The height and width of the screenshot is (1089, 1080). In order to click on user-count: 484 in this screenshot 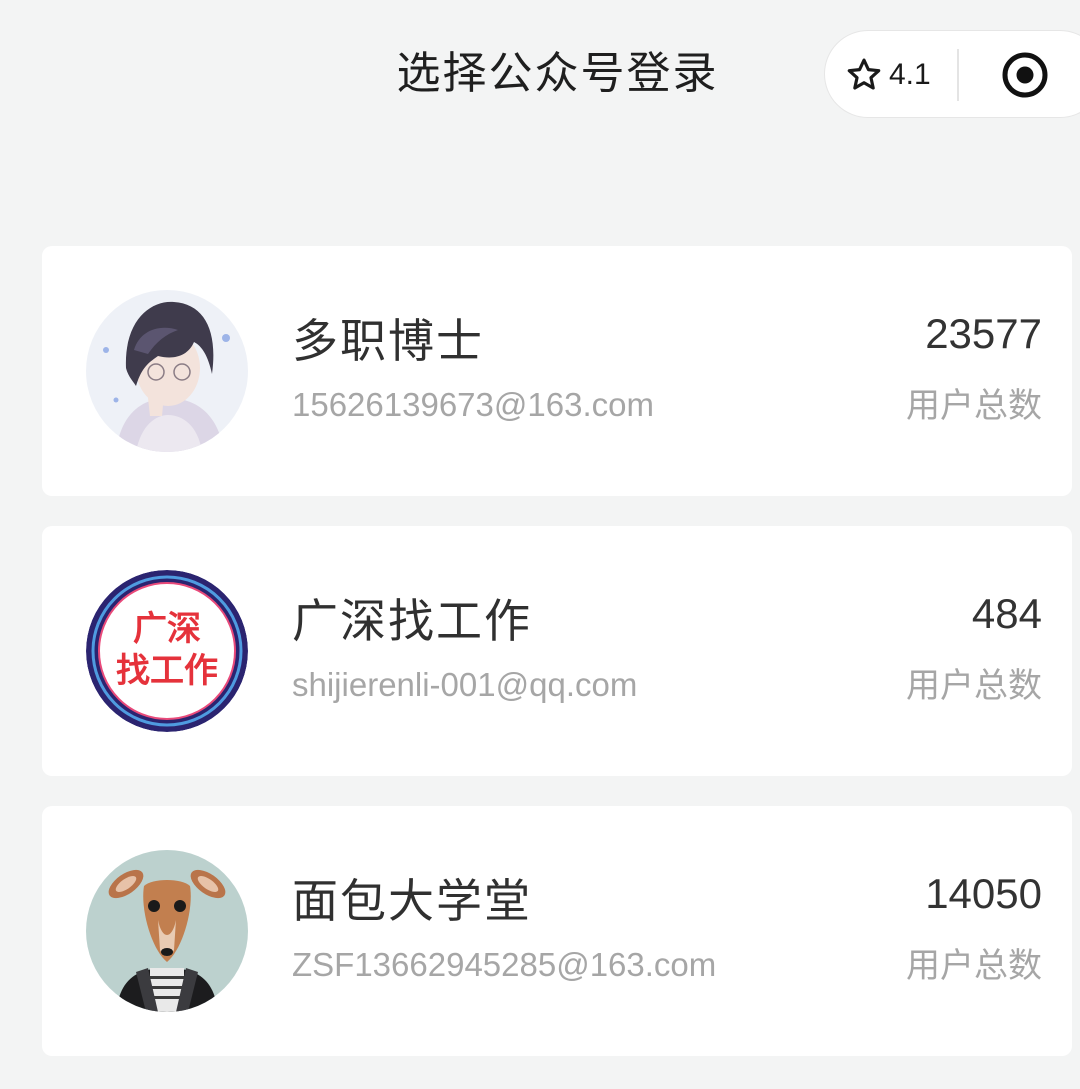, I will do `click(1006, 613)`.